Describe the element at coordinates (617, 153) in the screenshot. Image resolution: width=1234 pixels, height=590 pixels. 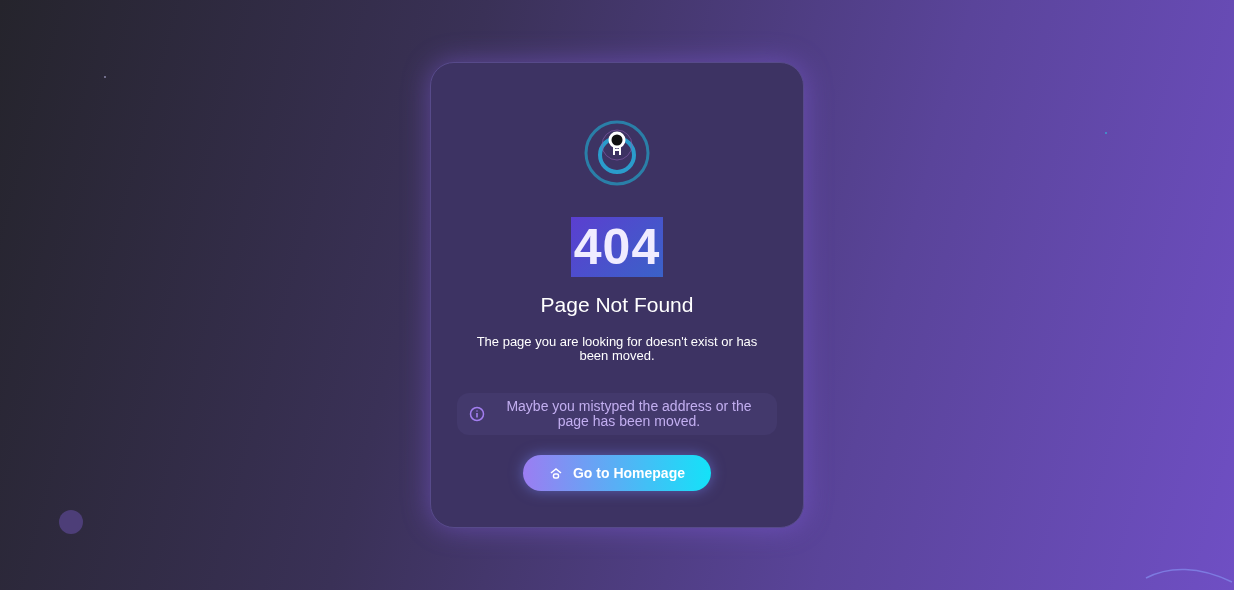
I see `location-pin-icon` at that location.